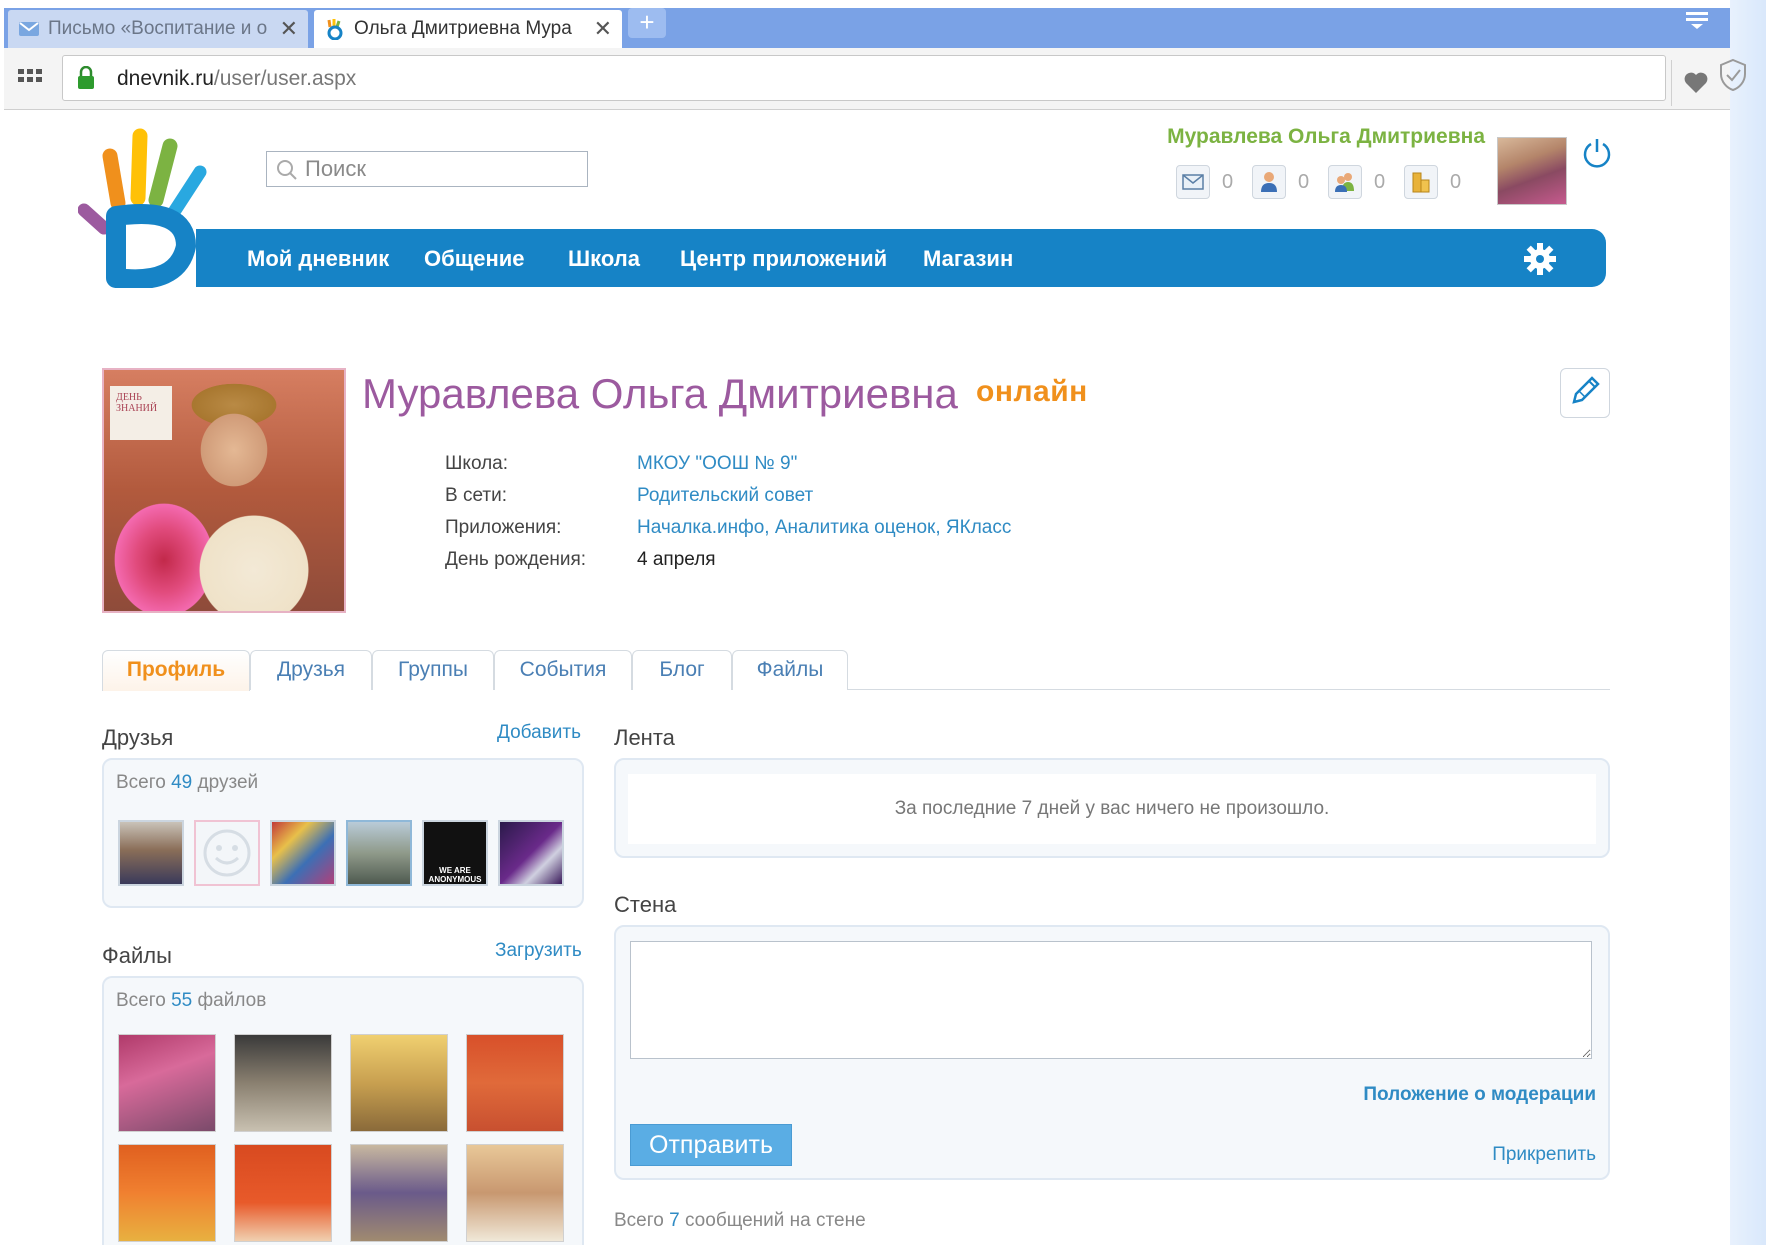 This screenshot has width=1766, height=1245. What do you see at coordinates (343, 1110) in the screenshot?
I see `files-panel: Всего 55 файлов` at bounding box center [343, 1110].